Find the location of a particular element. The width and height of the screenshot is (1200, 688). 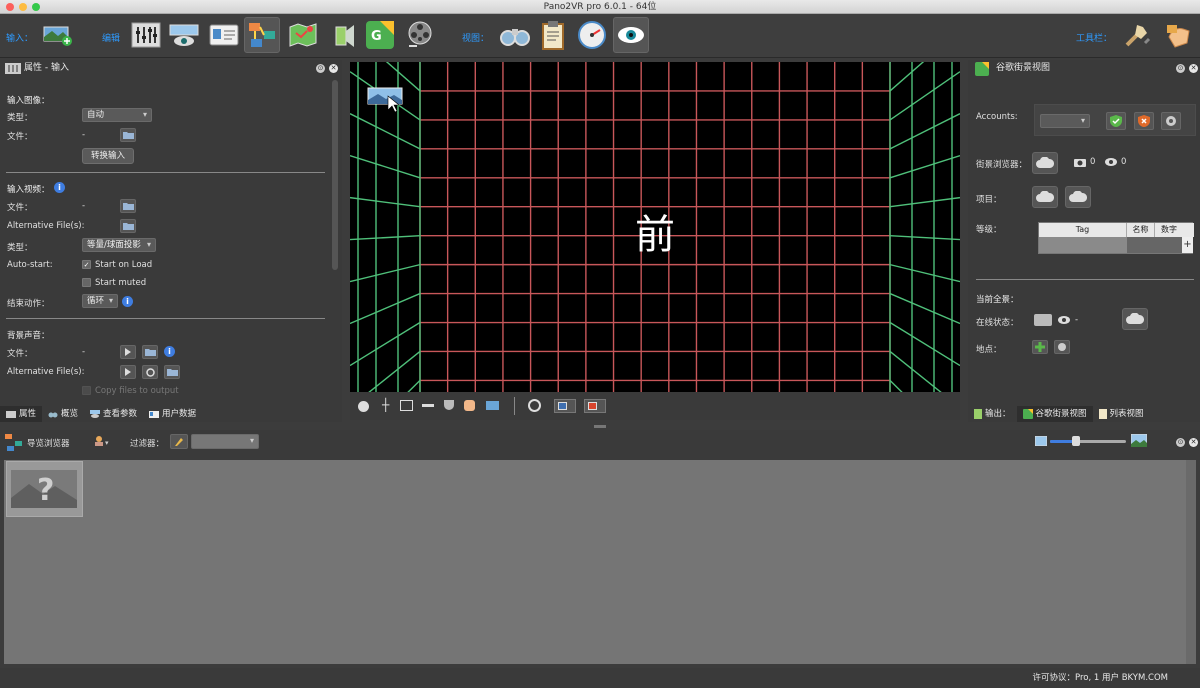

input-video-info-icon: i is located at coordinates (59, 187).